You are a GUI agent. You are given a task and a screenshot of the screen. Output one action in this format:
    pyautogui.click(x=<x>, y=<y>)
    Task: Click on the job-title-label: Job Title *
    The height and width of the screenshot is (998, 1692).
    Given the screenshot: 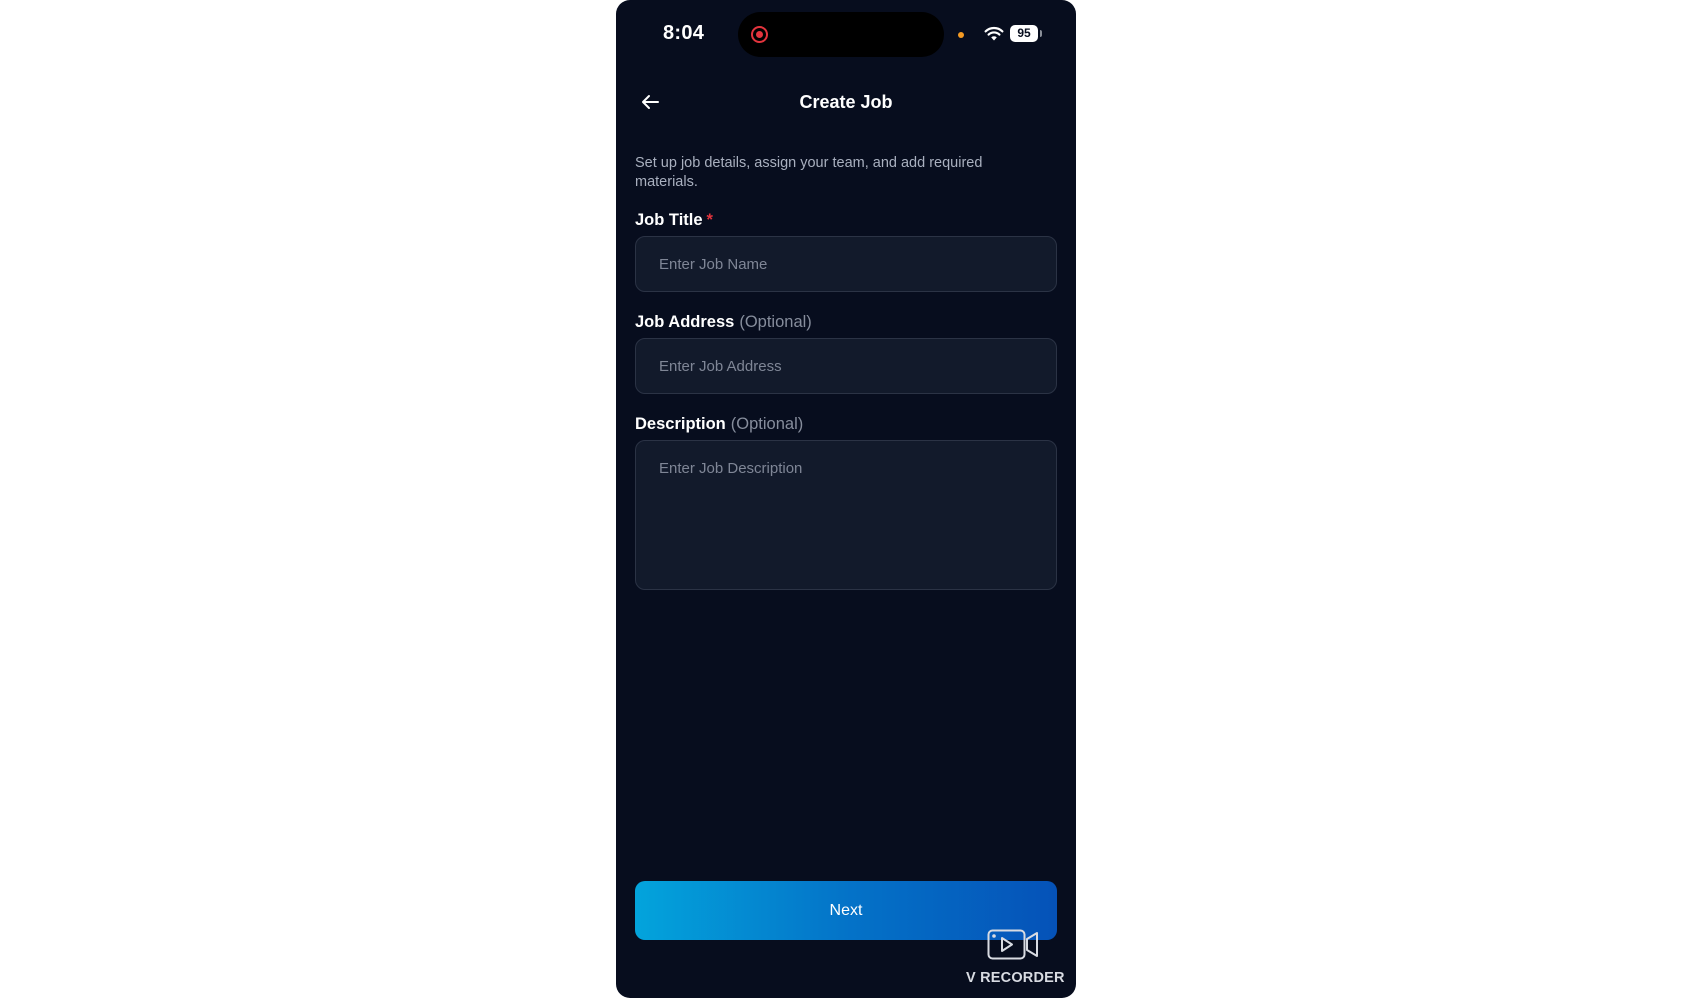 What is the action you would take?
    pyautogui.click(x=674, y=220)
    